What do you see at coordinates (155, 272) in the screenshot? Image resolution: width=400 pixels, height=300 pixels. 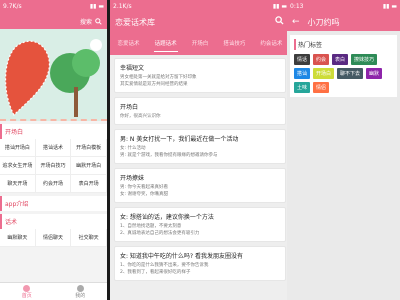 I see `card-line: 2、我看到了，看起来很好吃的样子` at bounding box center [155, 272].